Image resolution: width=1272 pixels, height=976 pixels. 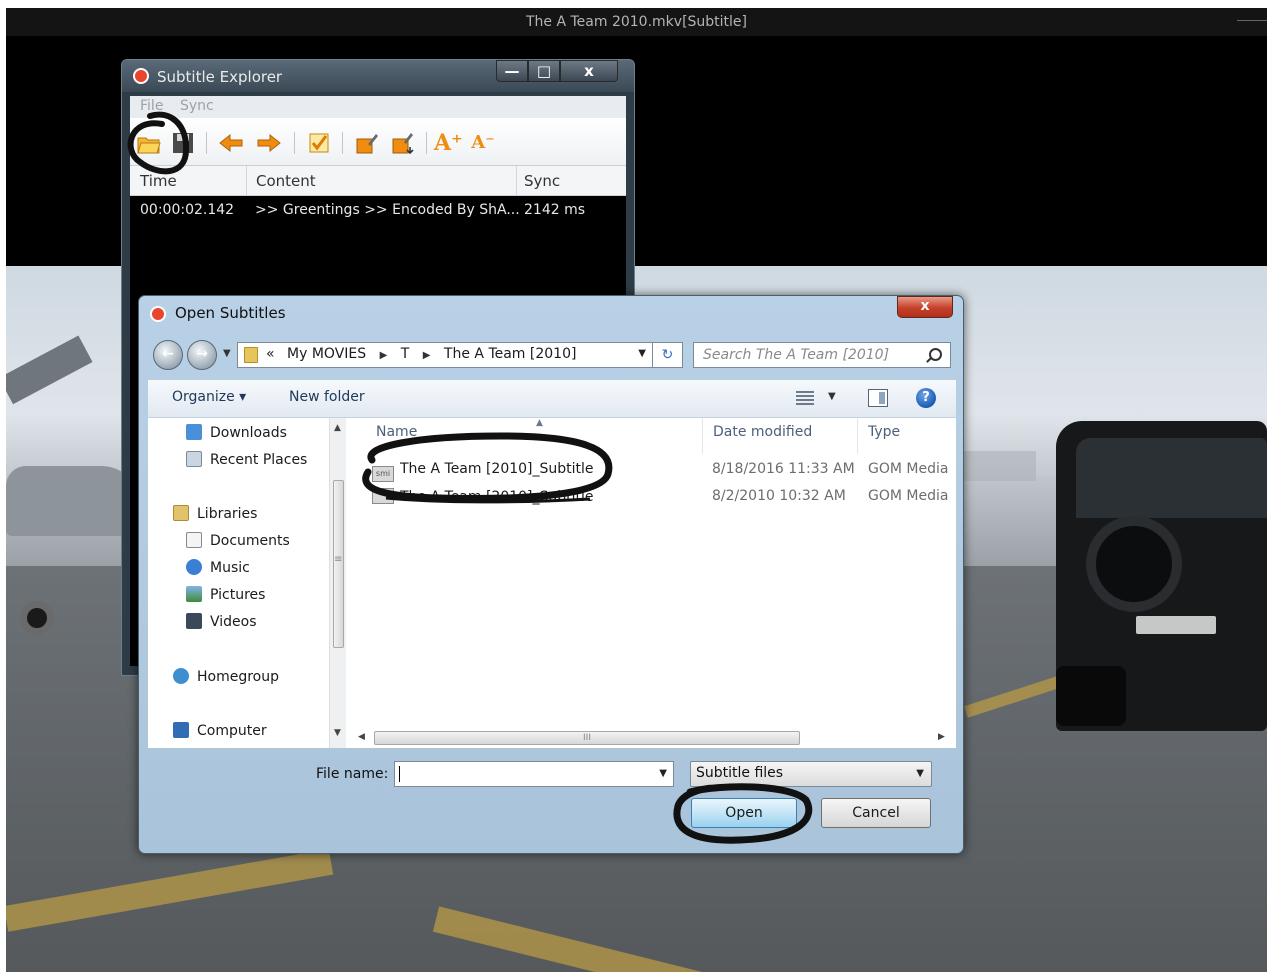 What do you see at coordinates (238, 595) in the screenshot?
I see `nav-item-label: Pictures` at bounding box center [238, 595].